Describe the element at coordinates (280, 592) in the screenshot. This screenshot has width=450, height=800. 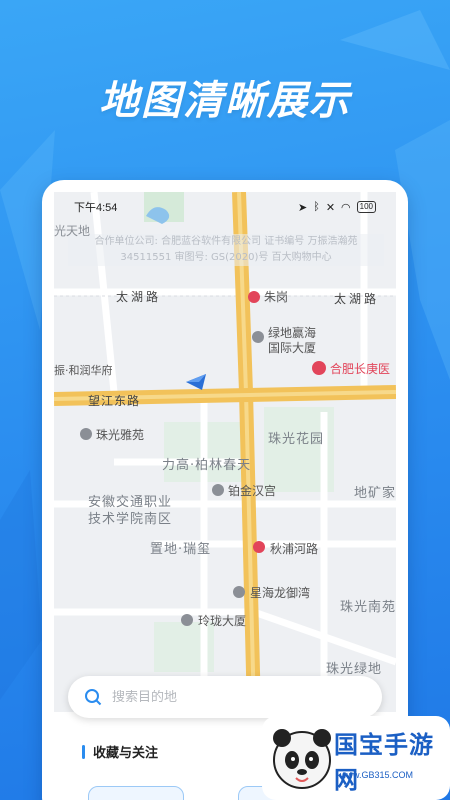
I see `map-label: 星海龙御湾` at that location.